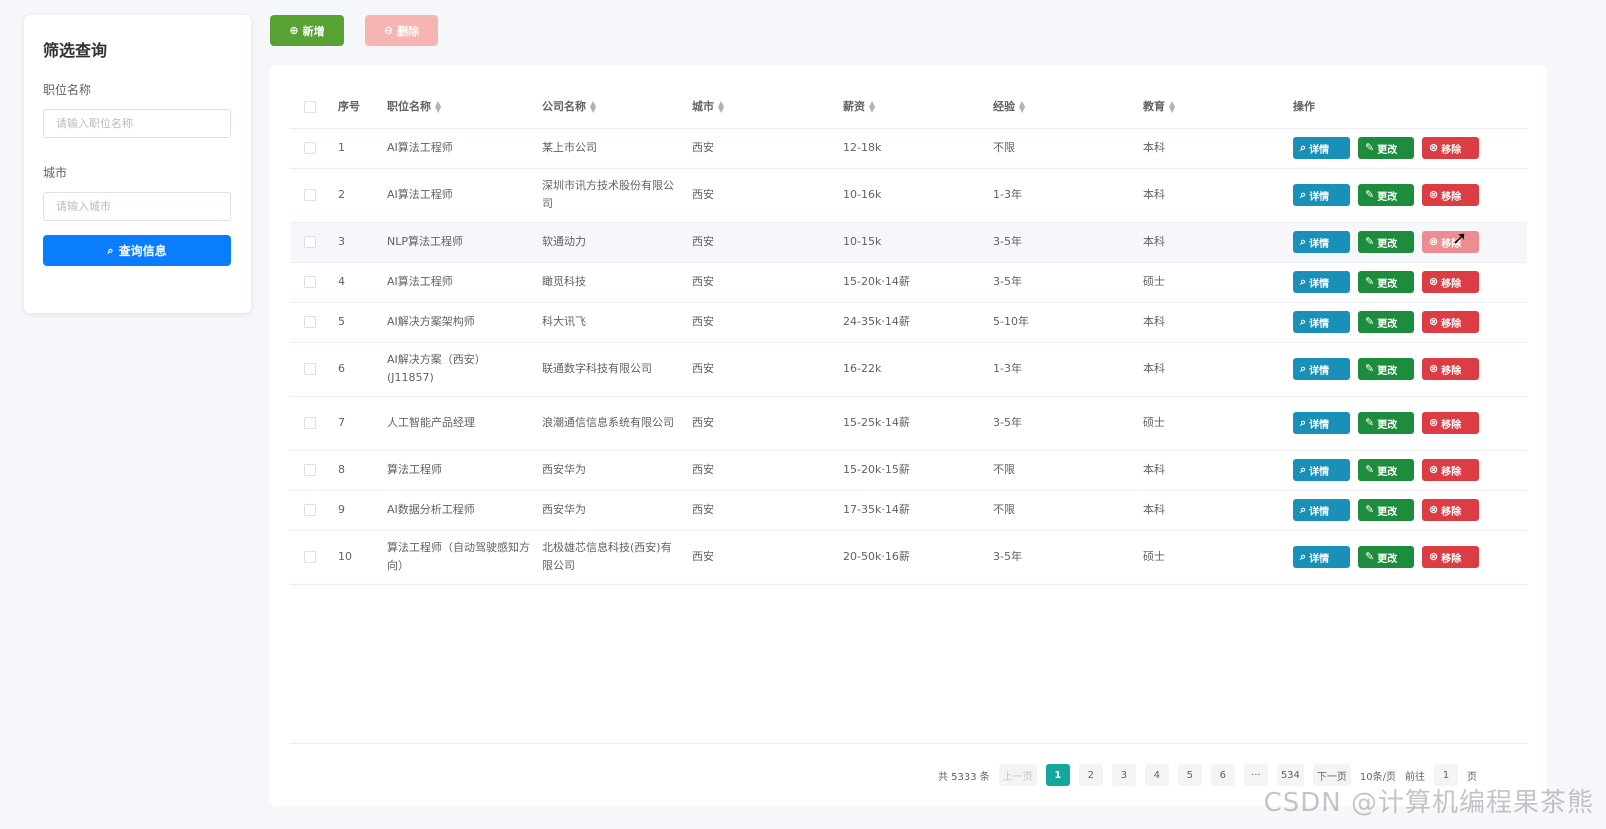 Image resolution: width=1606 pixels, height=829 pixels. What do you see at coordinates (908, 242) in the screenshot?
I see `table-row: 3 NLP算法工程师 软通动力 西安 10-15k 3-5年 本科 ⌕ 详情 ✎ 更改 ⊗ 移除` at bounding box center [908, 242].